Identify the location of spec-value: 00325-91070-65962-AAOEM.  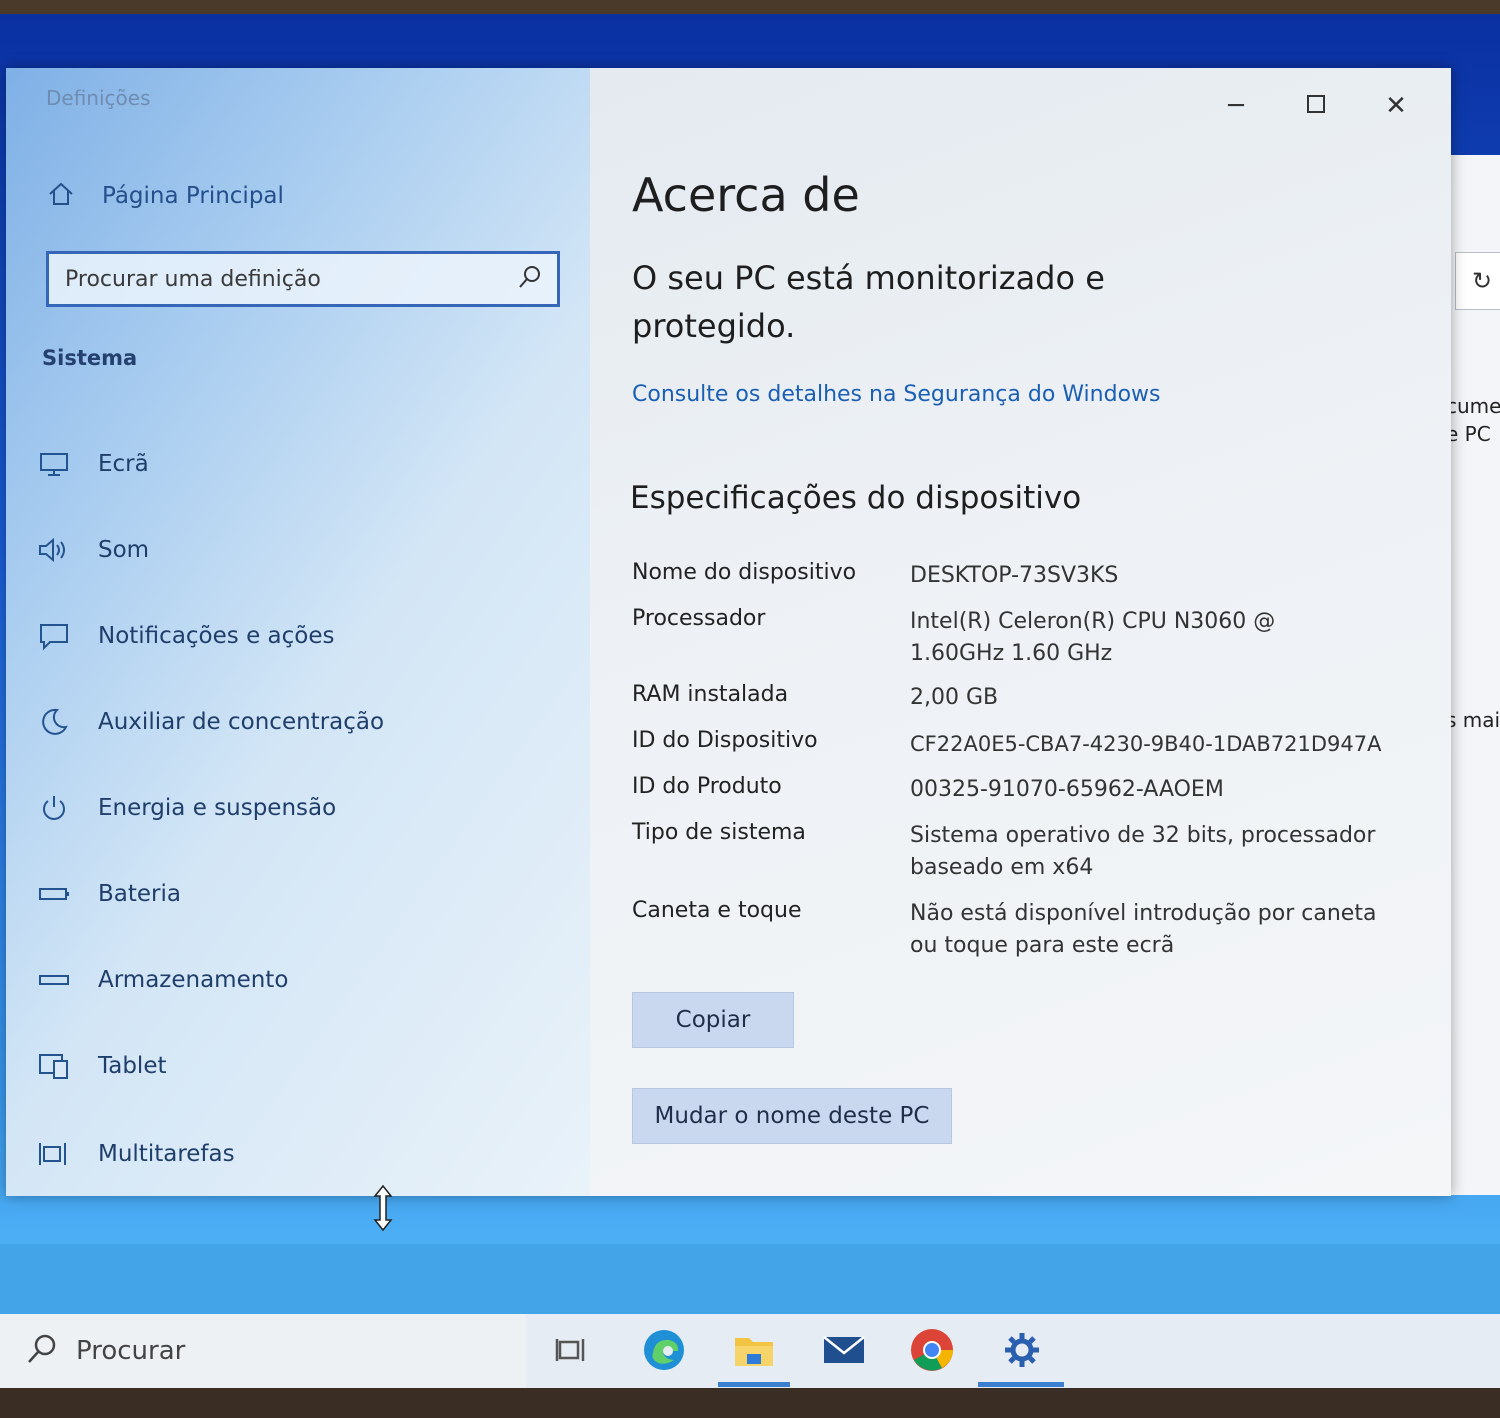
(1067, 789).